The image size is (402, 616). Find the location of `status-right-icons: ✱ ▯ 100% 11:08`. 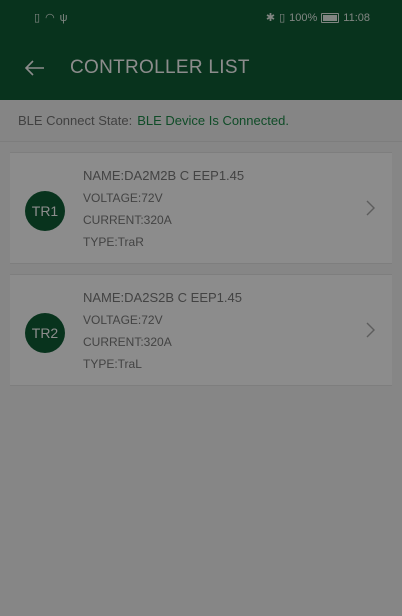

status-right-icons: ✱ ▯ 100% 11:08 is located at coordinates (318, 18).